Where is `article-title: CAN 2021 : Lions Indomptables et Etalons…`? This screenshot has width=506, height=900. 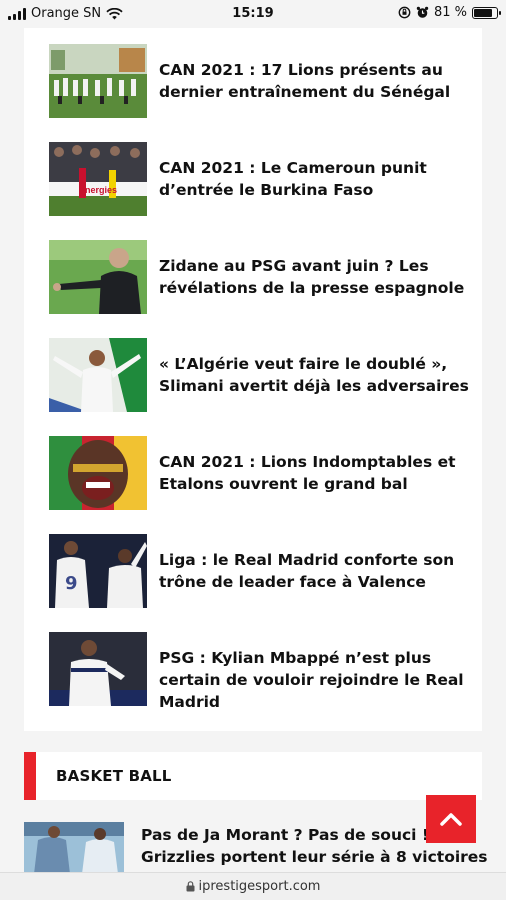
article-title: CAN 2021 : Lions Indomptables et Etalons… is located at coordinates (314, 473).